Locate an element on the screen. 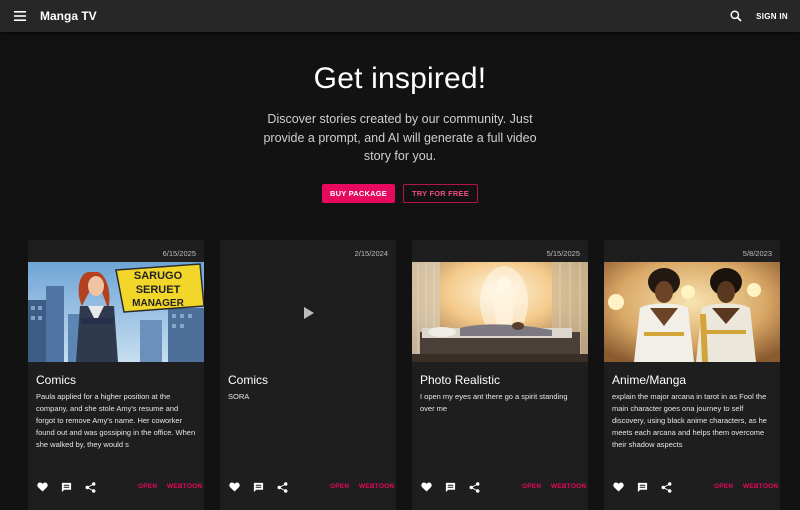  app-bar: Manga TV SIGN IN is located at coordinates (400, 16).